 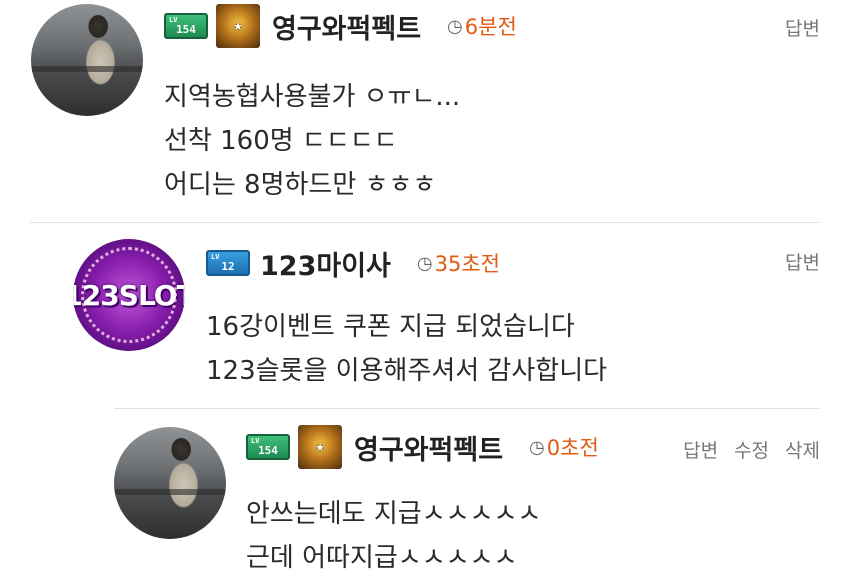 I want to click on timestamp: ◷ 35초전, so click(x=458, y=264).